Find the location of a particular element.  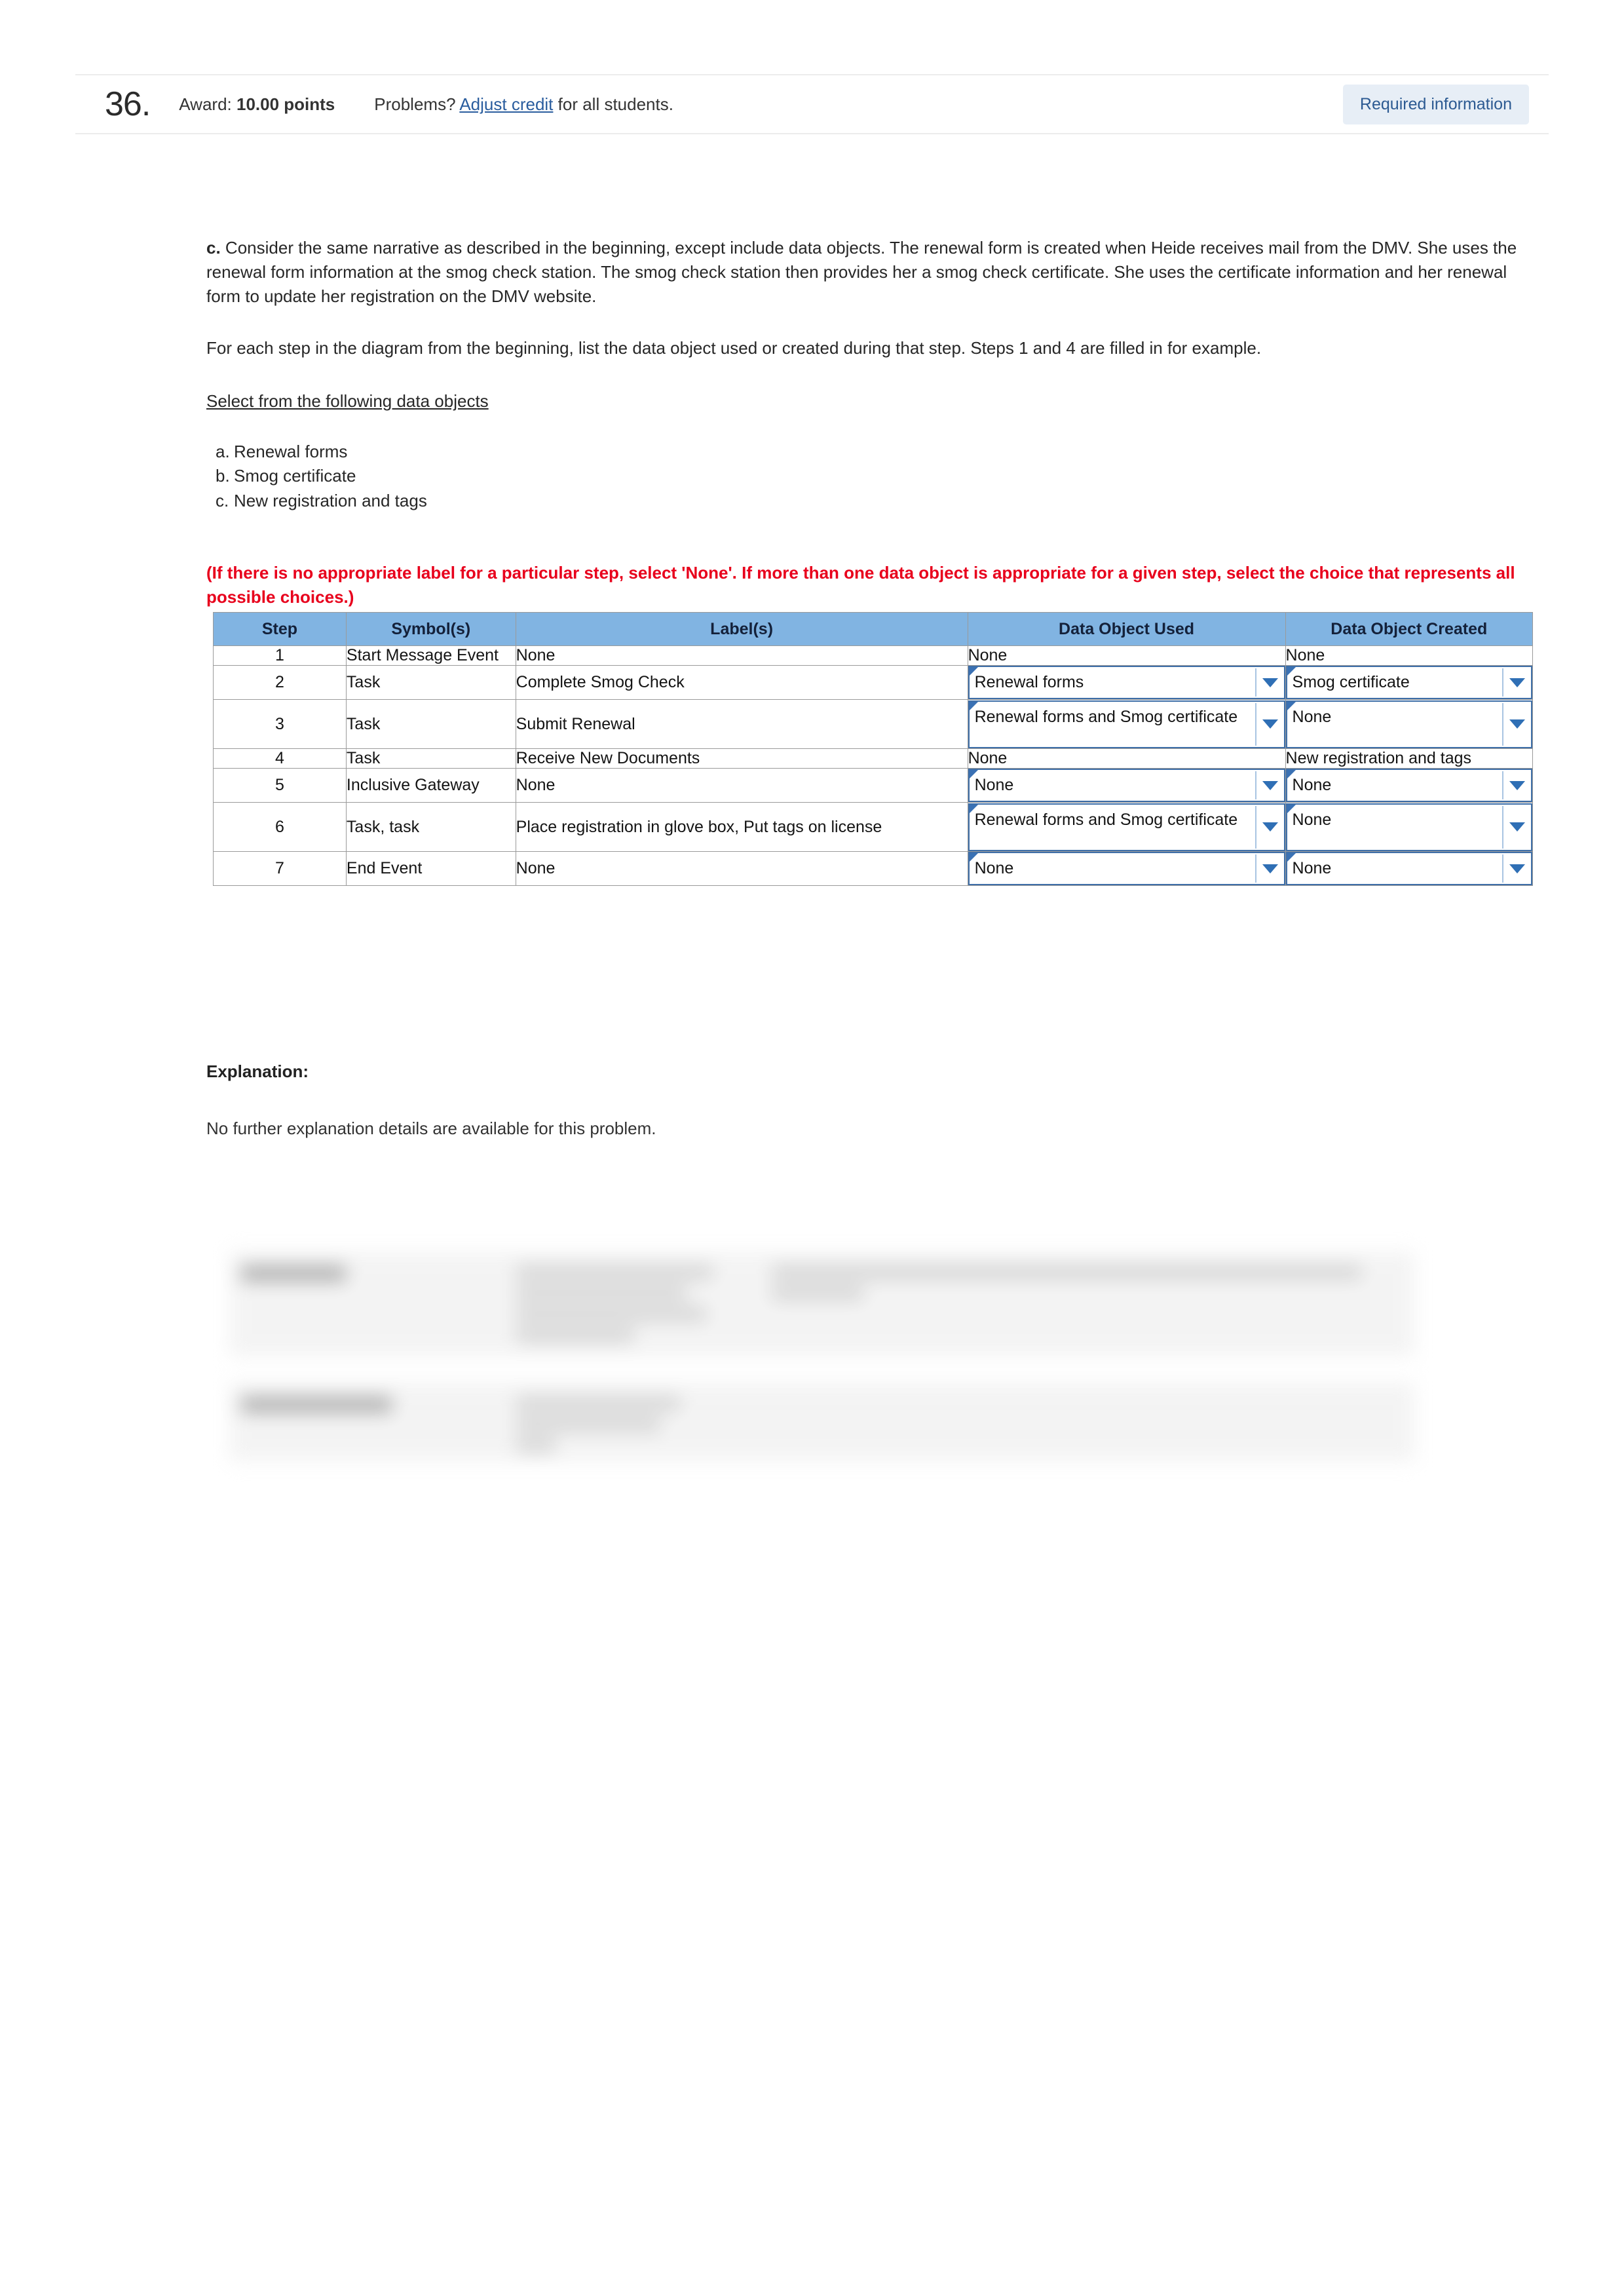

cell-data-object-used: Renewal forms and Smog certificate is located at coordinates (1126, 724).